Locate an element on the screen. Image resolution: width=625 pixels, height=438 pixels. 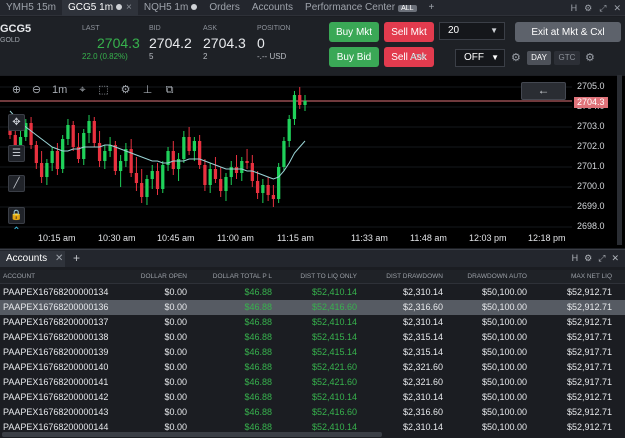
workspace-tab: GCG5 1m × is located at coordinates (100, 8).